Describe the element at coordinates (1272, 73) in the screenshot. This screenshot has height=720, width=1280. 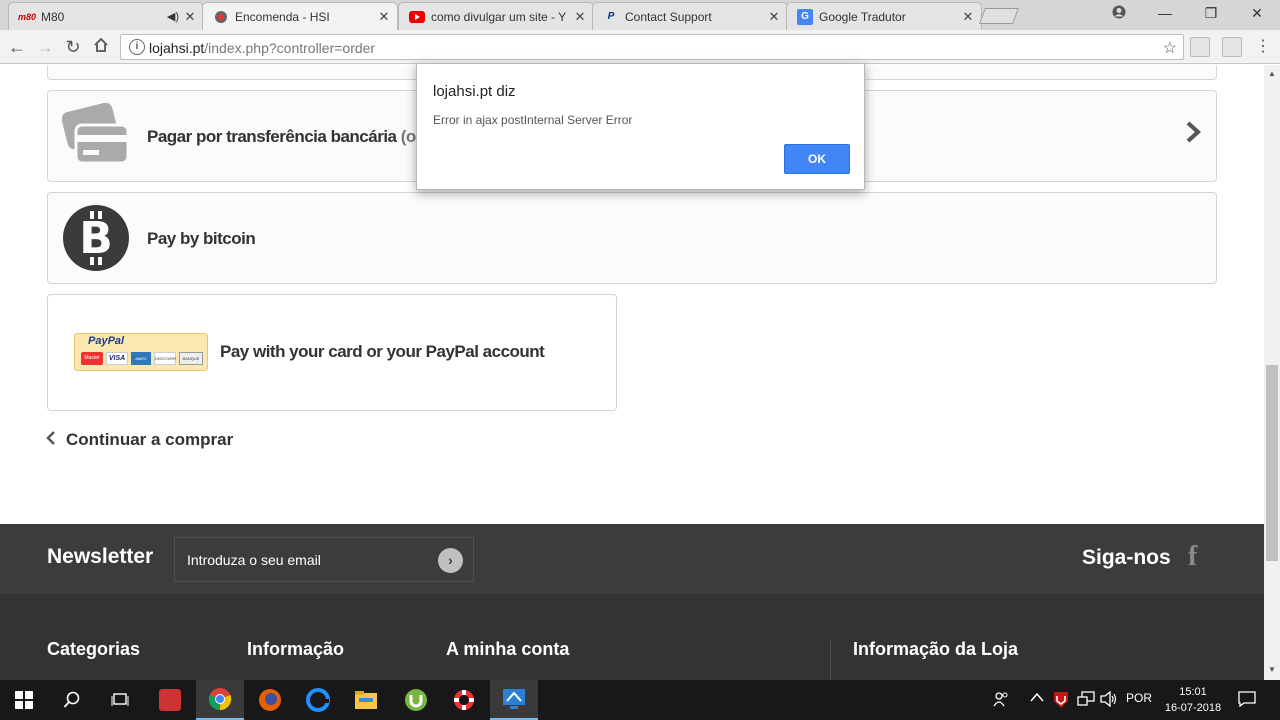
I see `scroll-up-icon: ▲` at that location.